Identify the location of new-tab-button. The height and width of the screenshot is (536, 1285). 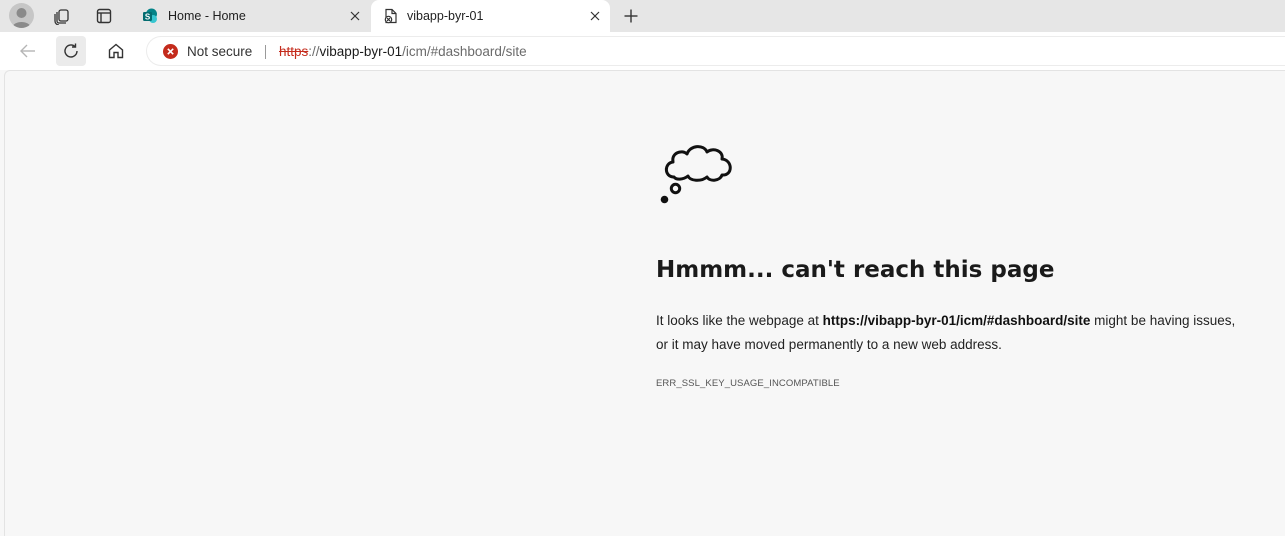
(631, 16).